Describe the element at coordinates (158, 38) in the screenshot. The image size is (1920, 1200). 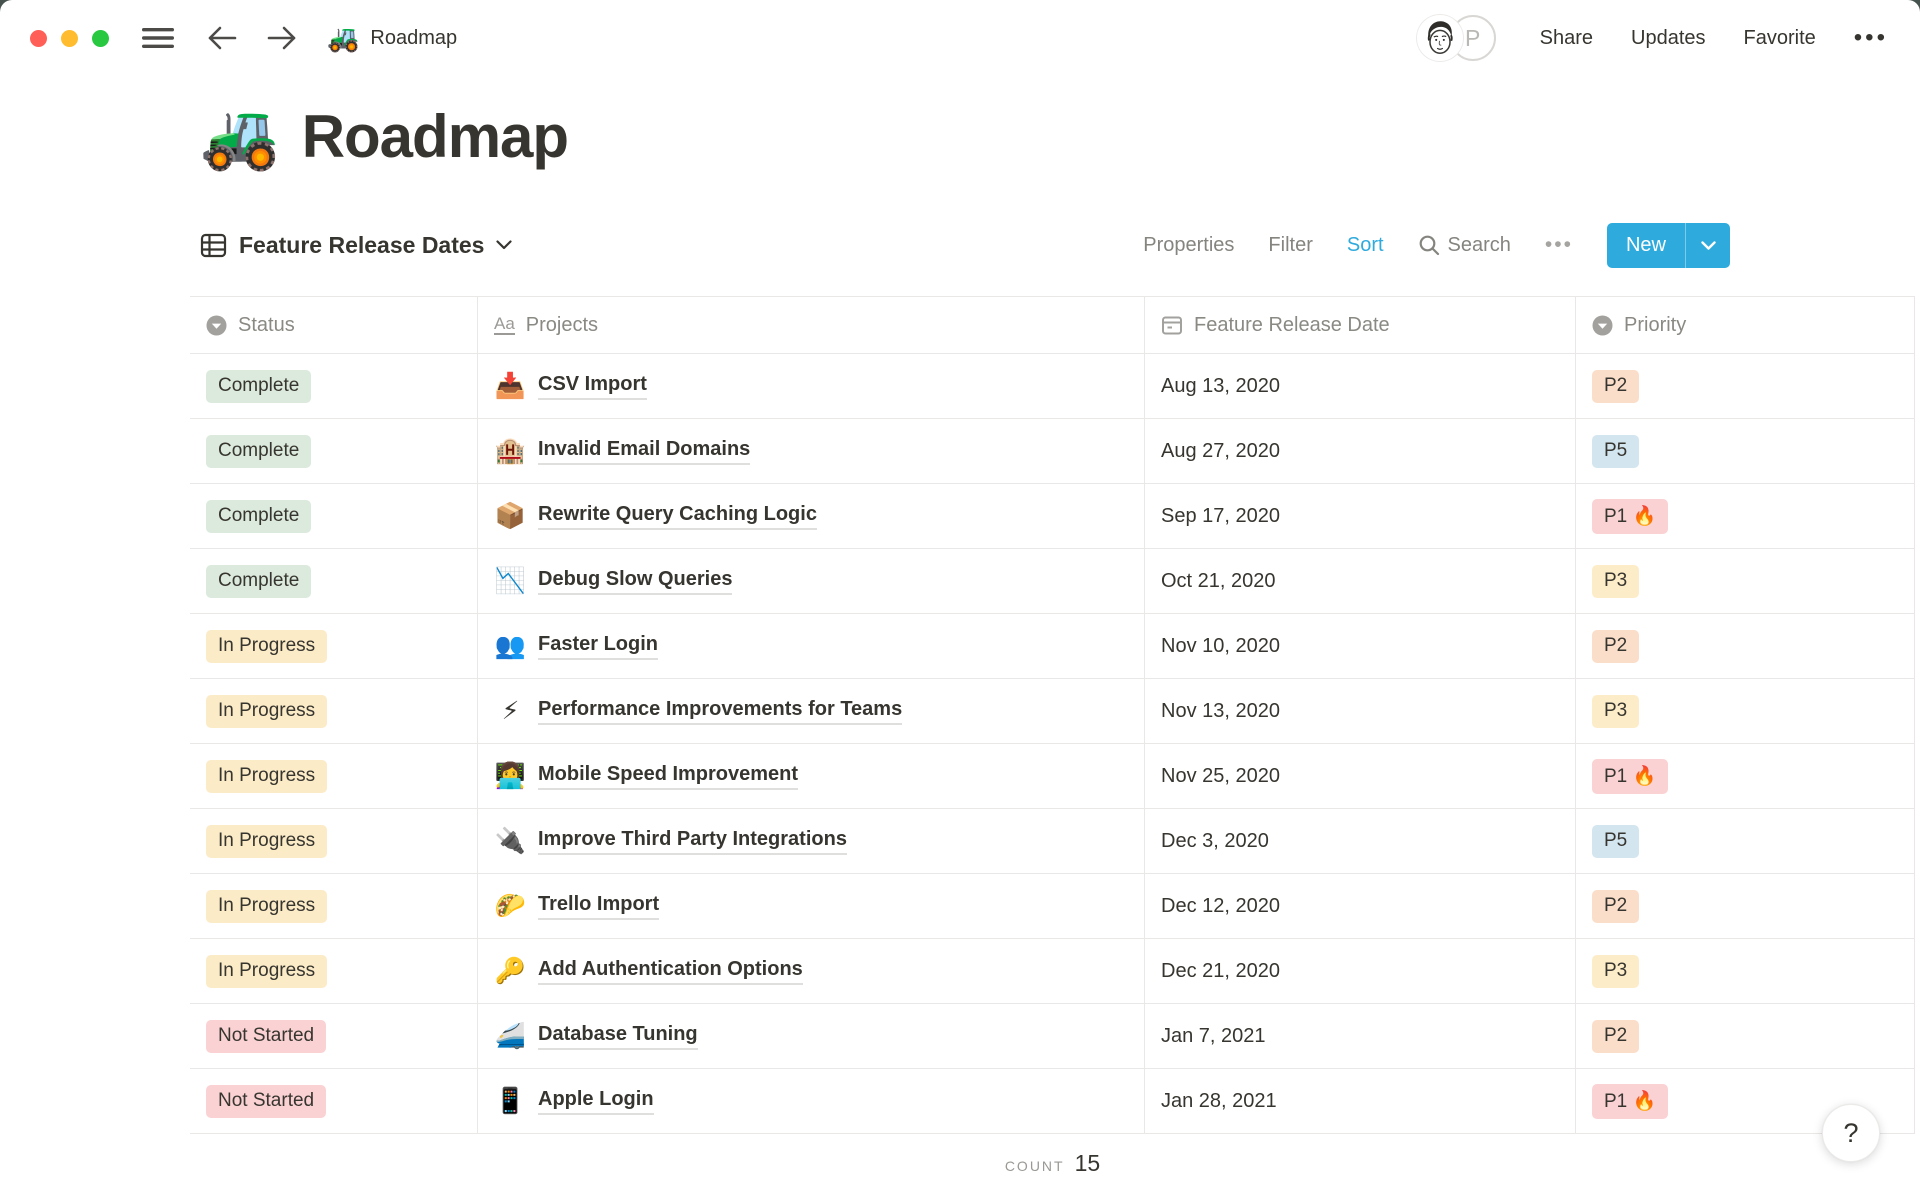
I see `sidebar-toggle-button` at that location.